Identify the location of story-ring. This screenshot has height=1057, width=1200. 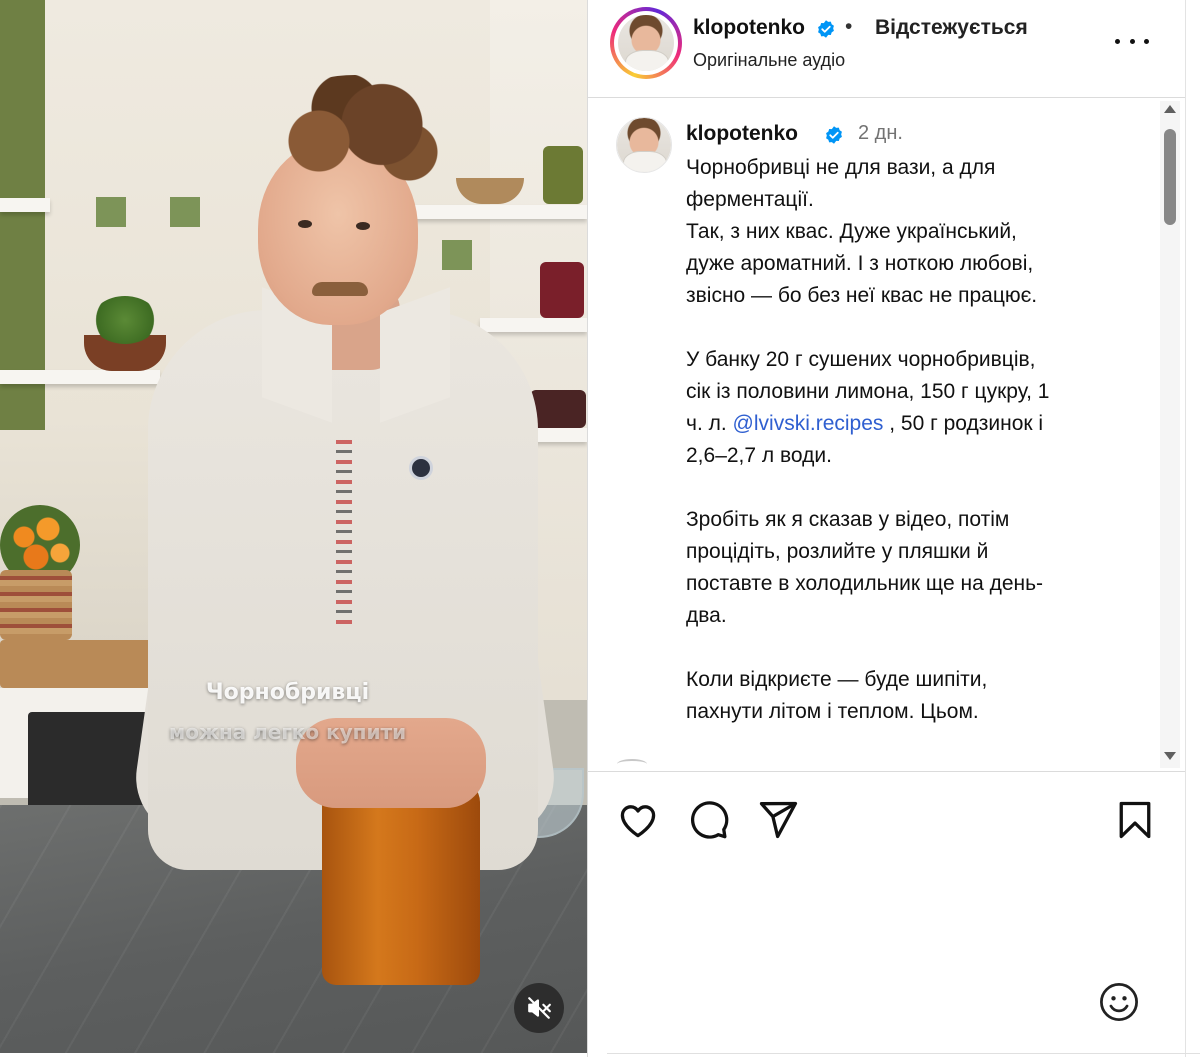
(646, 43).